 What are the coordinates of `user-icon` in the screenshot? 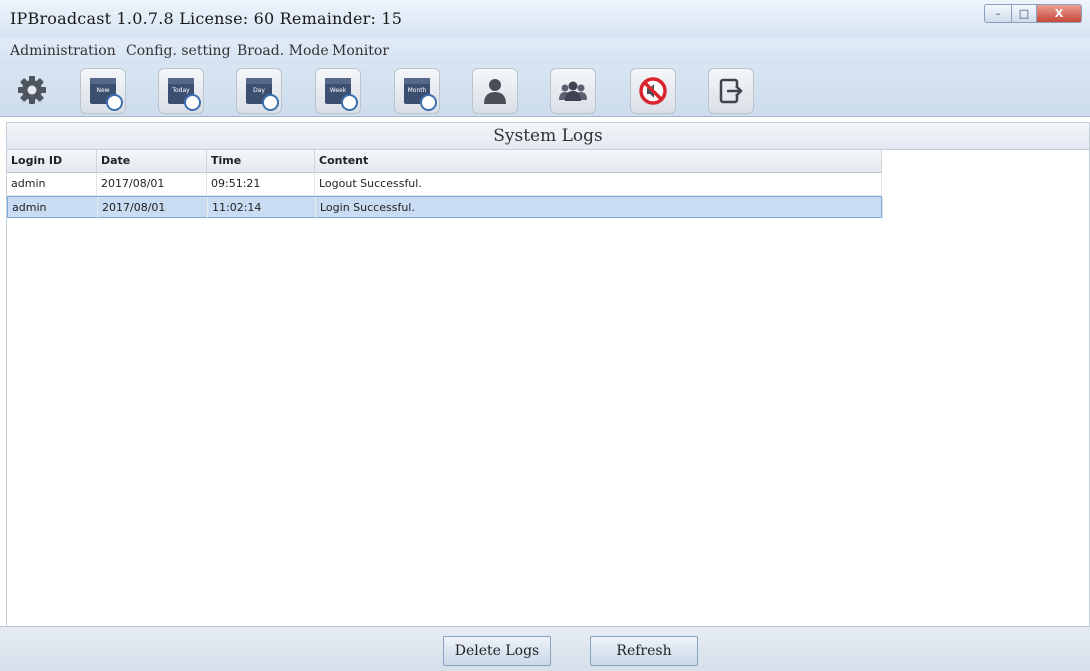 It's located at (495, 91).